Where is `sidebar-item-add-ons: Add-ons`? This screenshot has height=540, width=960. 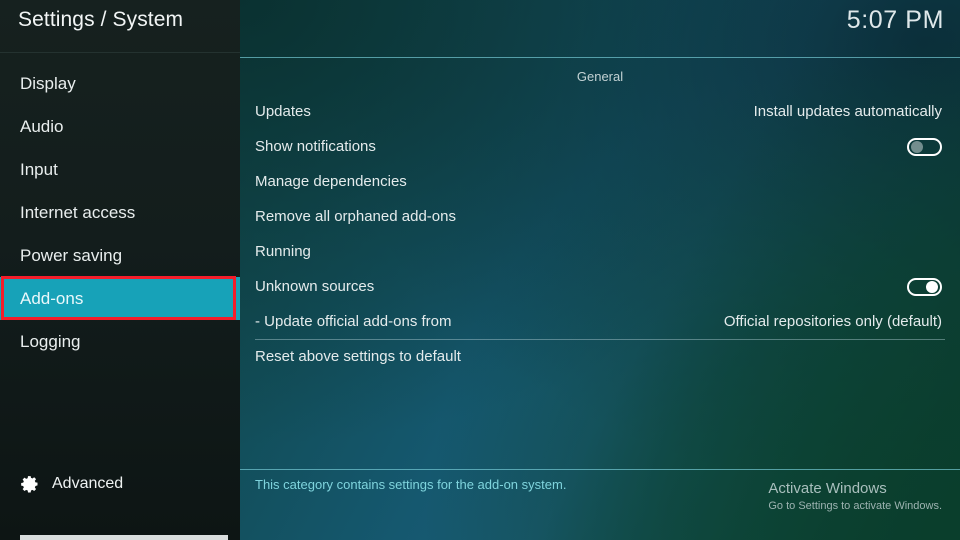
sidebar-item-add-ons: Add-ons is located at coordinates (120, 298).